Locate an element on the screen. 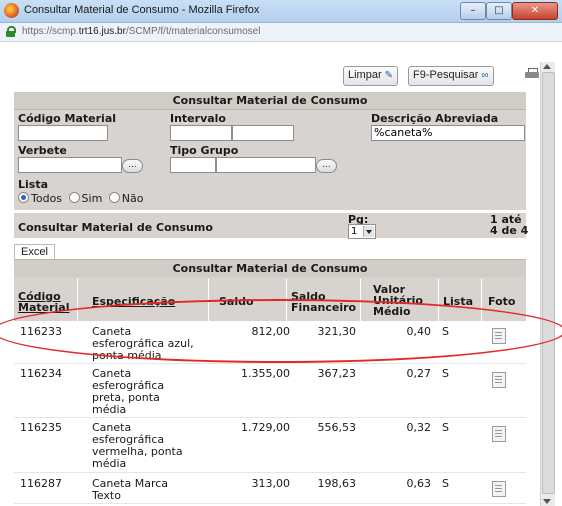 The image size is (562, 506). range-line2: 4 de 4 is located at coordinates (509, 230).